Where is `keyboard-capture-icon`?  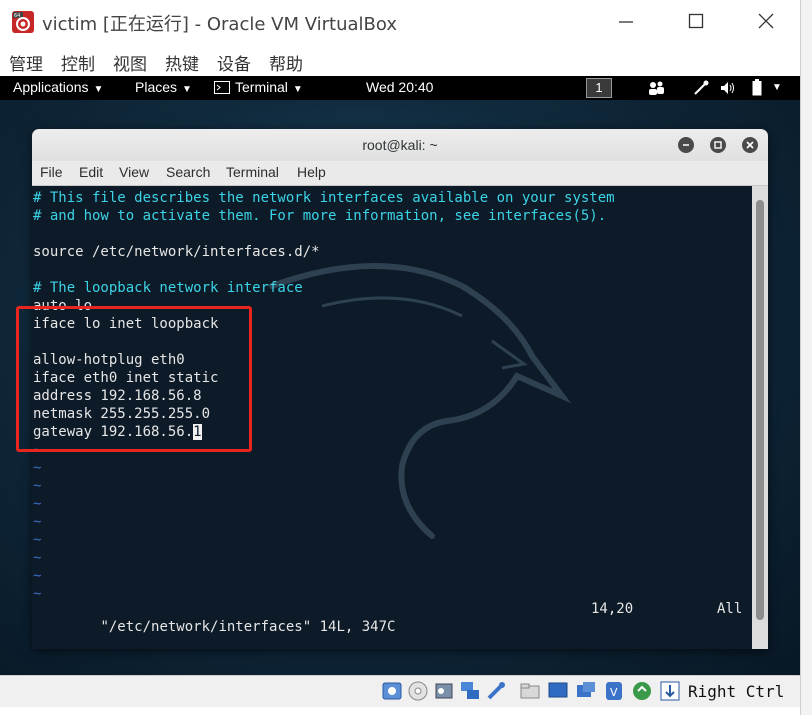
keyboard-capture-icon is located at coordinates (670, 691).